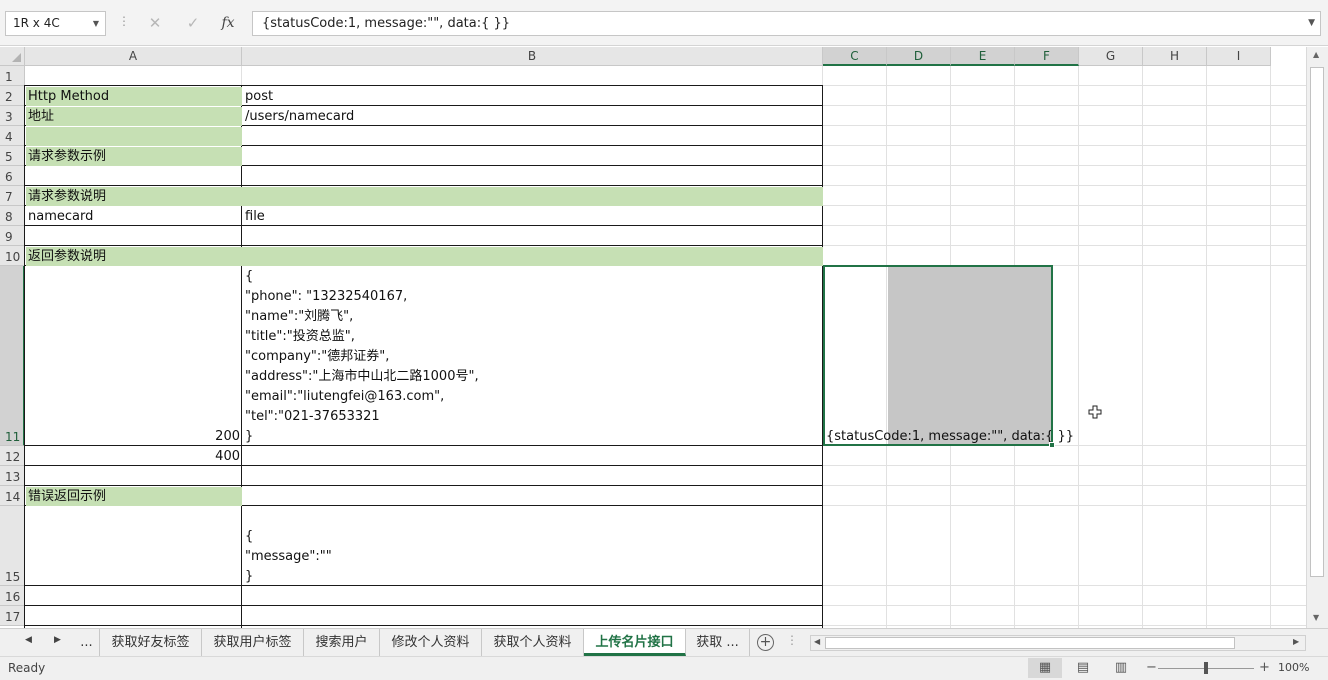 The height and width of the screenshot is (680, 1328). I want to click on cross-cursor-icon, so click(1095, 412).